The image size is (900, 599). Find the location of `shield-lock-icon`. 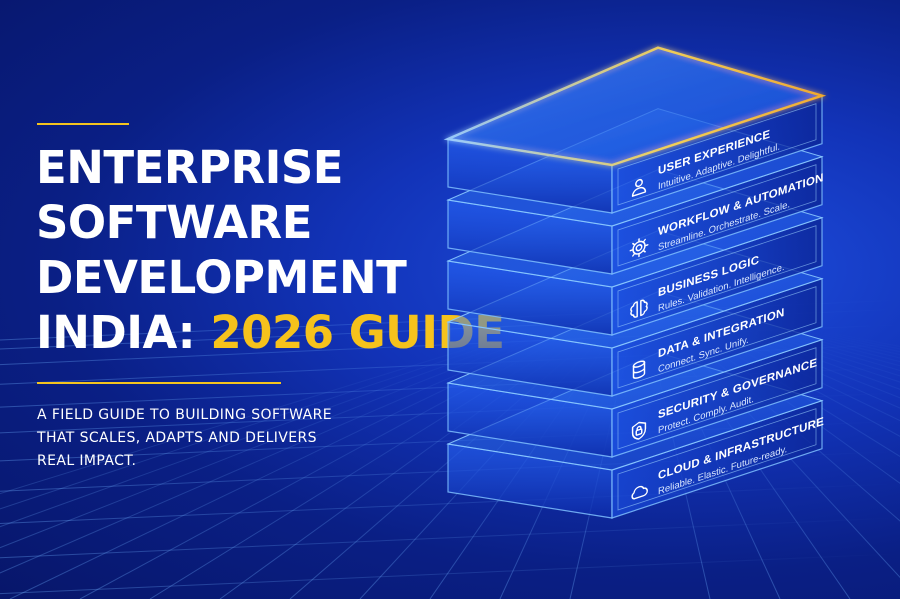

shield-lock-icon is located at coordinates (639, 430).